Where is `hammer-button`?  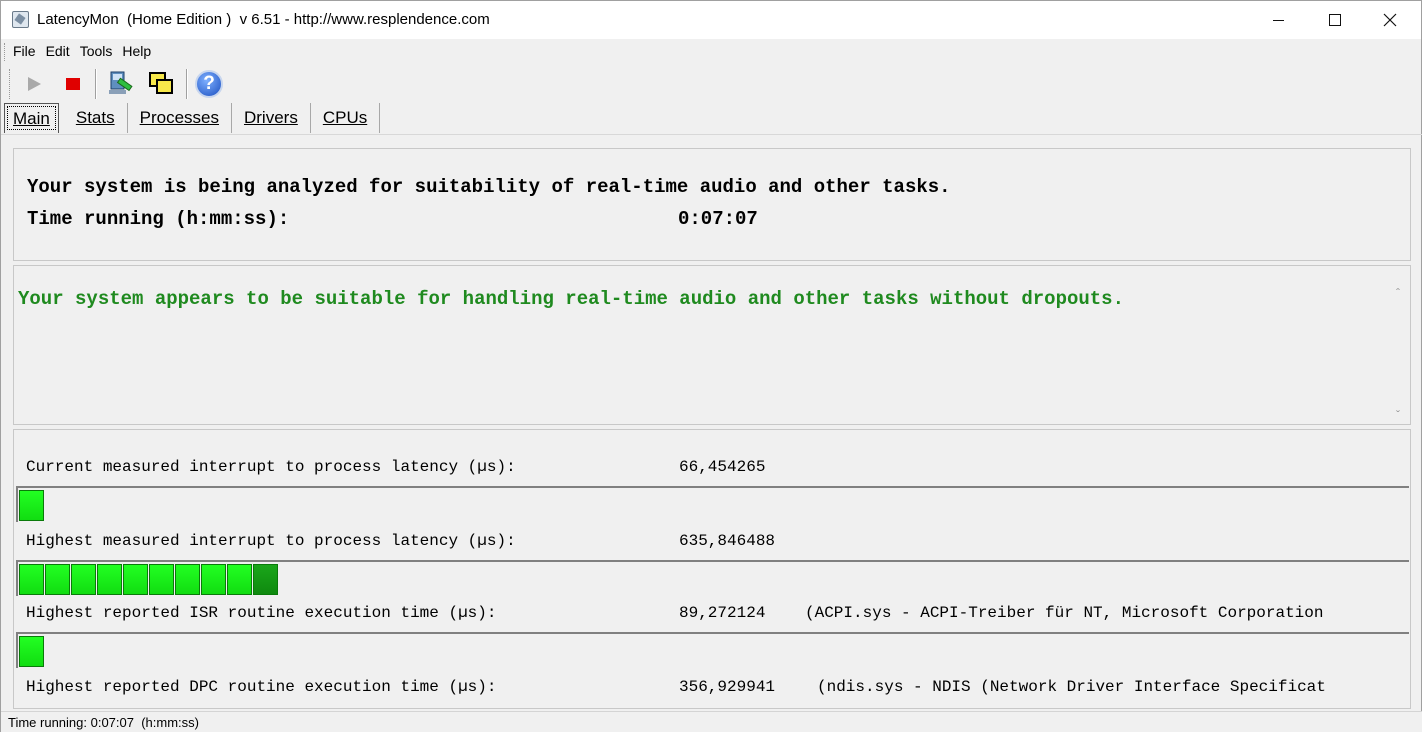
hammer-button is located at coordinates (121, 84).